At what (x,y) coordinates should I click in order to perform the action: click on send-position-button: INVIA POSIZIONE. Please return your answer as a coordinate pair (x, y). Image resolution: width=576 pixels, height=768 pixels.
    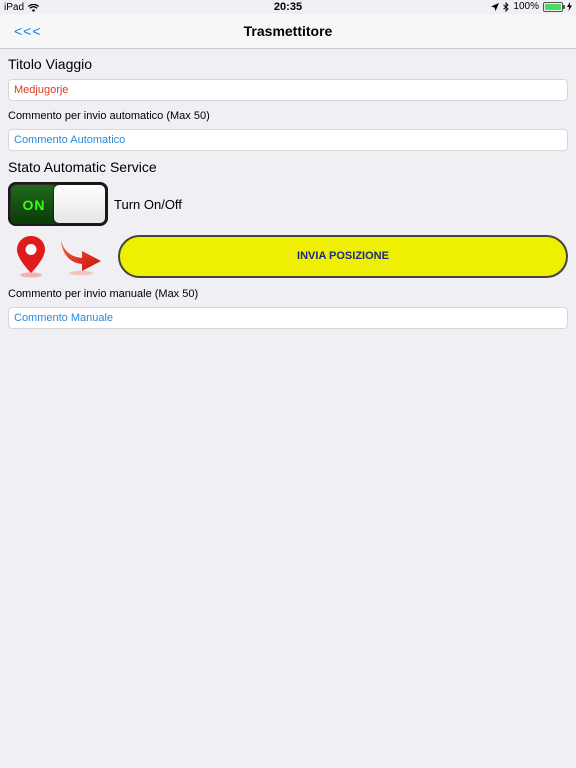
    Looking at the image, I should click on (343, 256).